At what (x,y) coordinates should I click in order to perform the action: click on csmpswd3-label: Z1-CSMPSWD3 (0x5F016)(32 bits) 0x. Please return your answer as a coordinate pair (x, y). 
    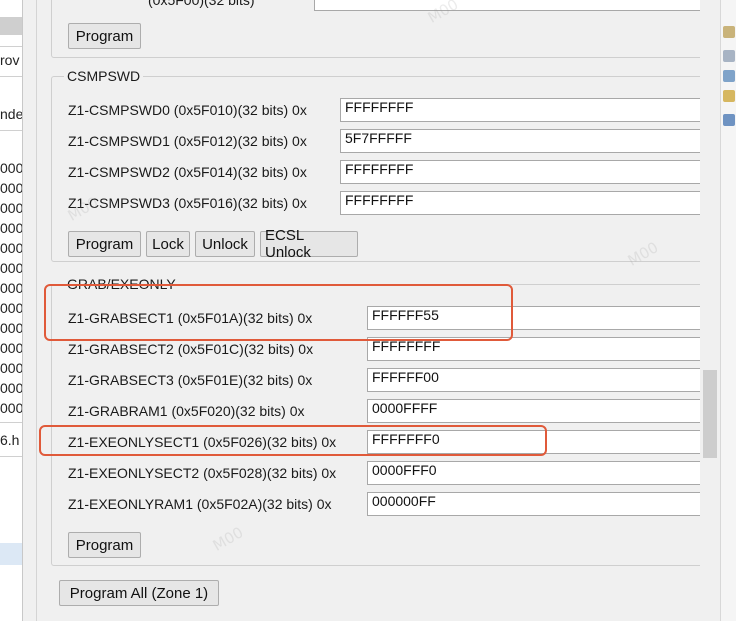
    Looking at the image, I should click on (187, 203).